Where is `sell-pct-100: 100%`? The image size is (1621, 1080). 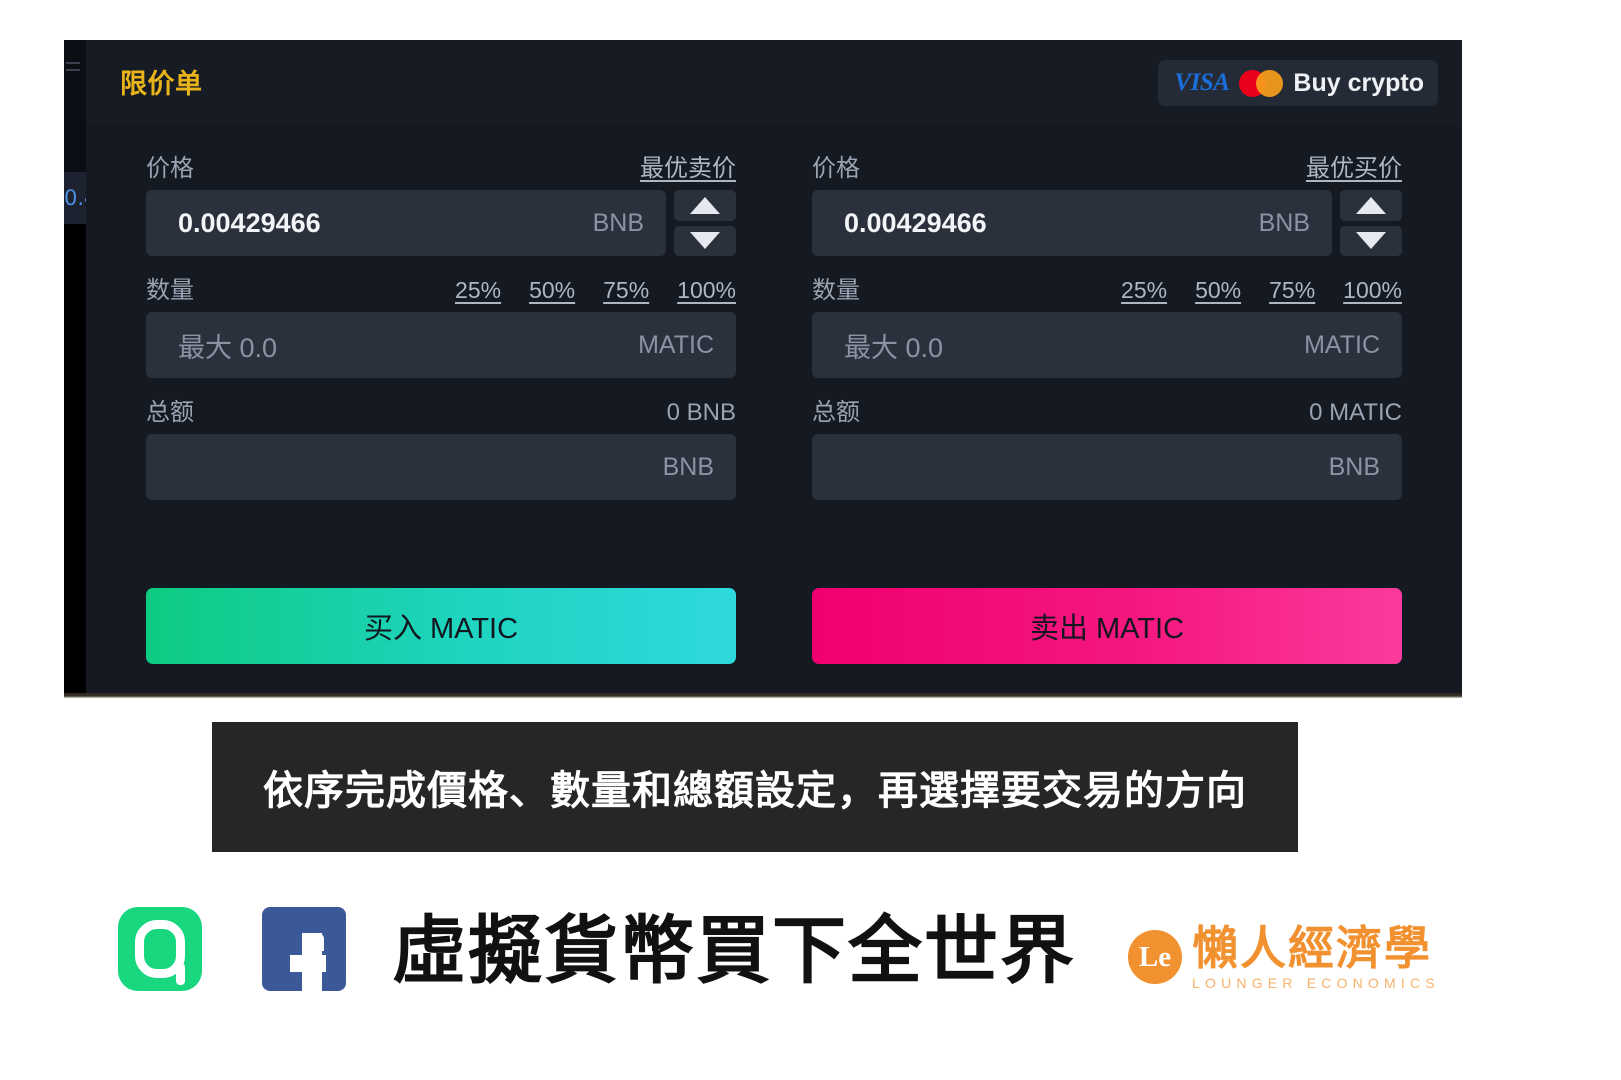 sell-pct-100: 100% is located at coordinates (1372, 290).